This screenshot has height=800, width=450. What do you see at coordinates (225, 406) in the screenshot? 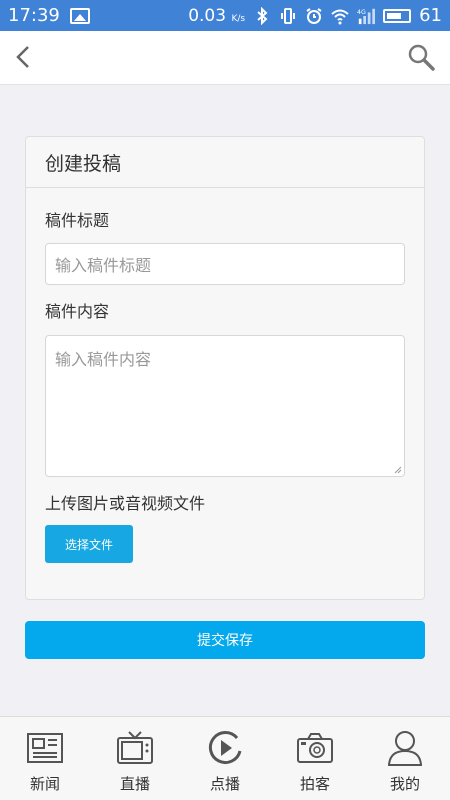
I see `content-textarea: 输入稿件内容` at bounding box center [225, 406].